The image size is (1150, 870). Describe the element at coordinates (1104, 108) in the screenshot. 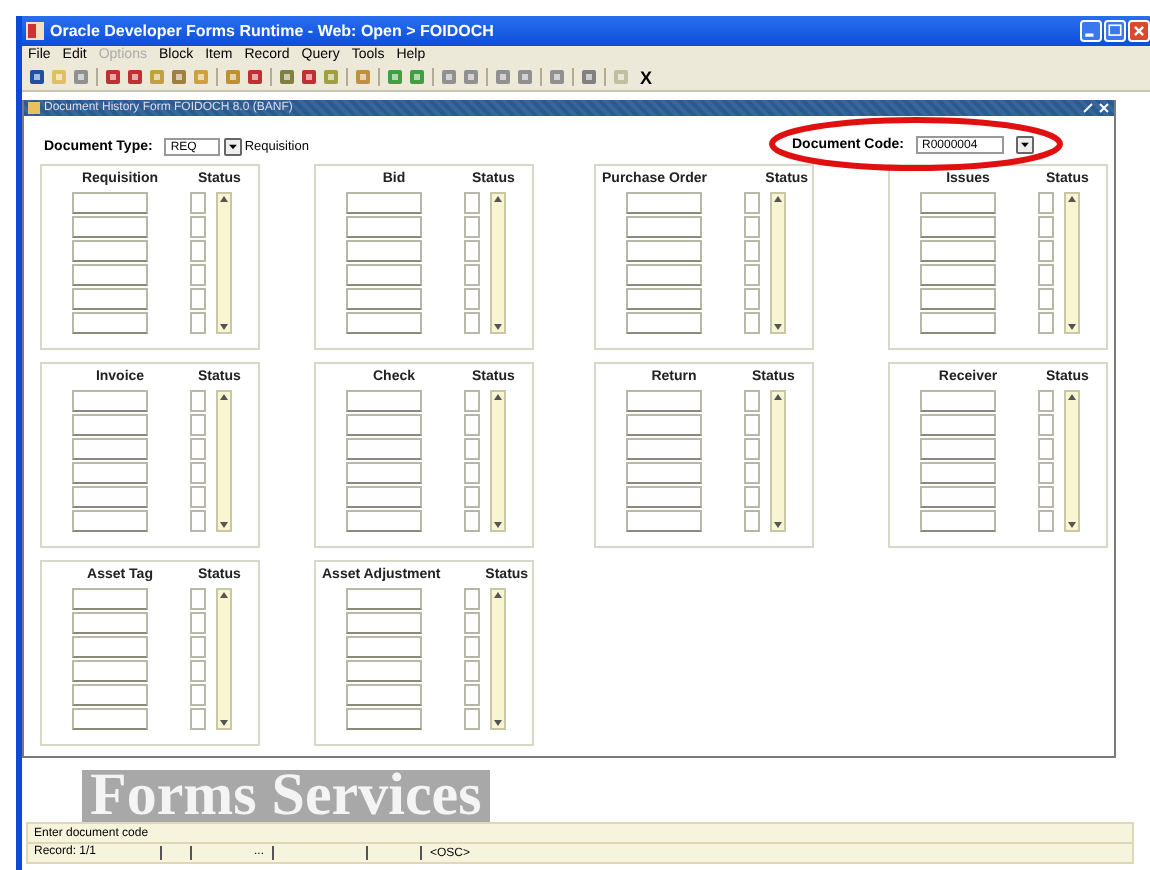

I see `close-icon` at that location.